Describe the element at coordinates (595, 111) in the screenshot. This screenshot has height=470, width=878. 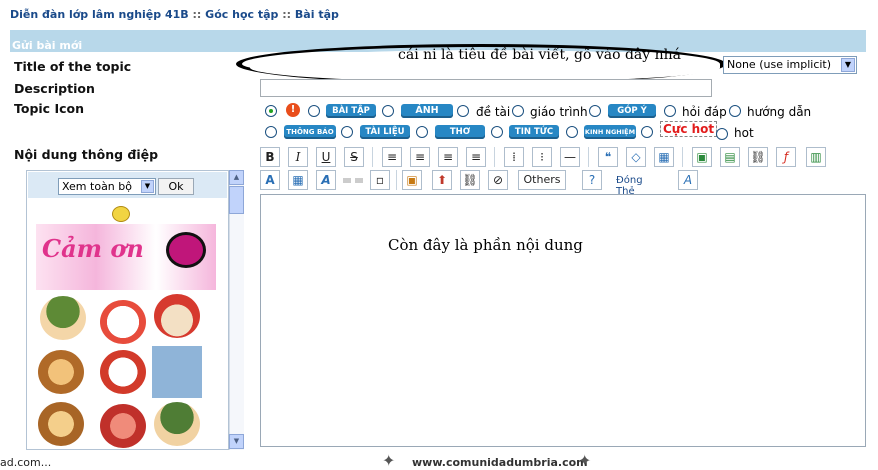
I see `icon-radio-giao-trinh` at that location.